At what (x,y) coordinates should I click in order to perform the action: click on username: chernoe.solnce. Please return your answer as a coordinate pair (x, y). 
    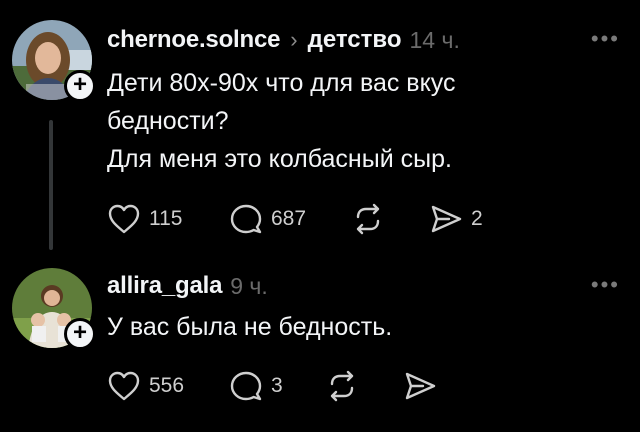
    Looking at the image, I should click on (193, 40).